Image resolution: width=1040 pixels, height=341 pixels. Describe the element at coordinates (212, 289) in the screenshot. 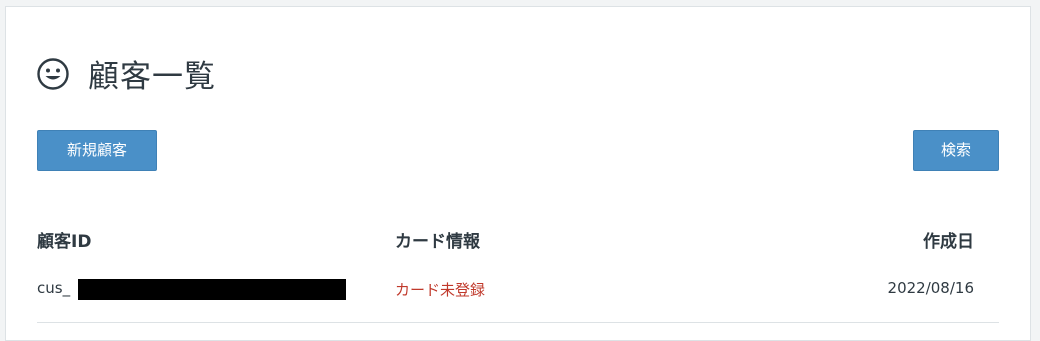

I see `redaction-bar` at that location.